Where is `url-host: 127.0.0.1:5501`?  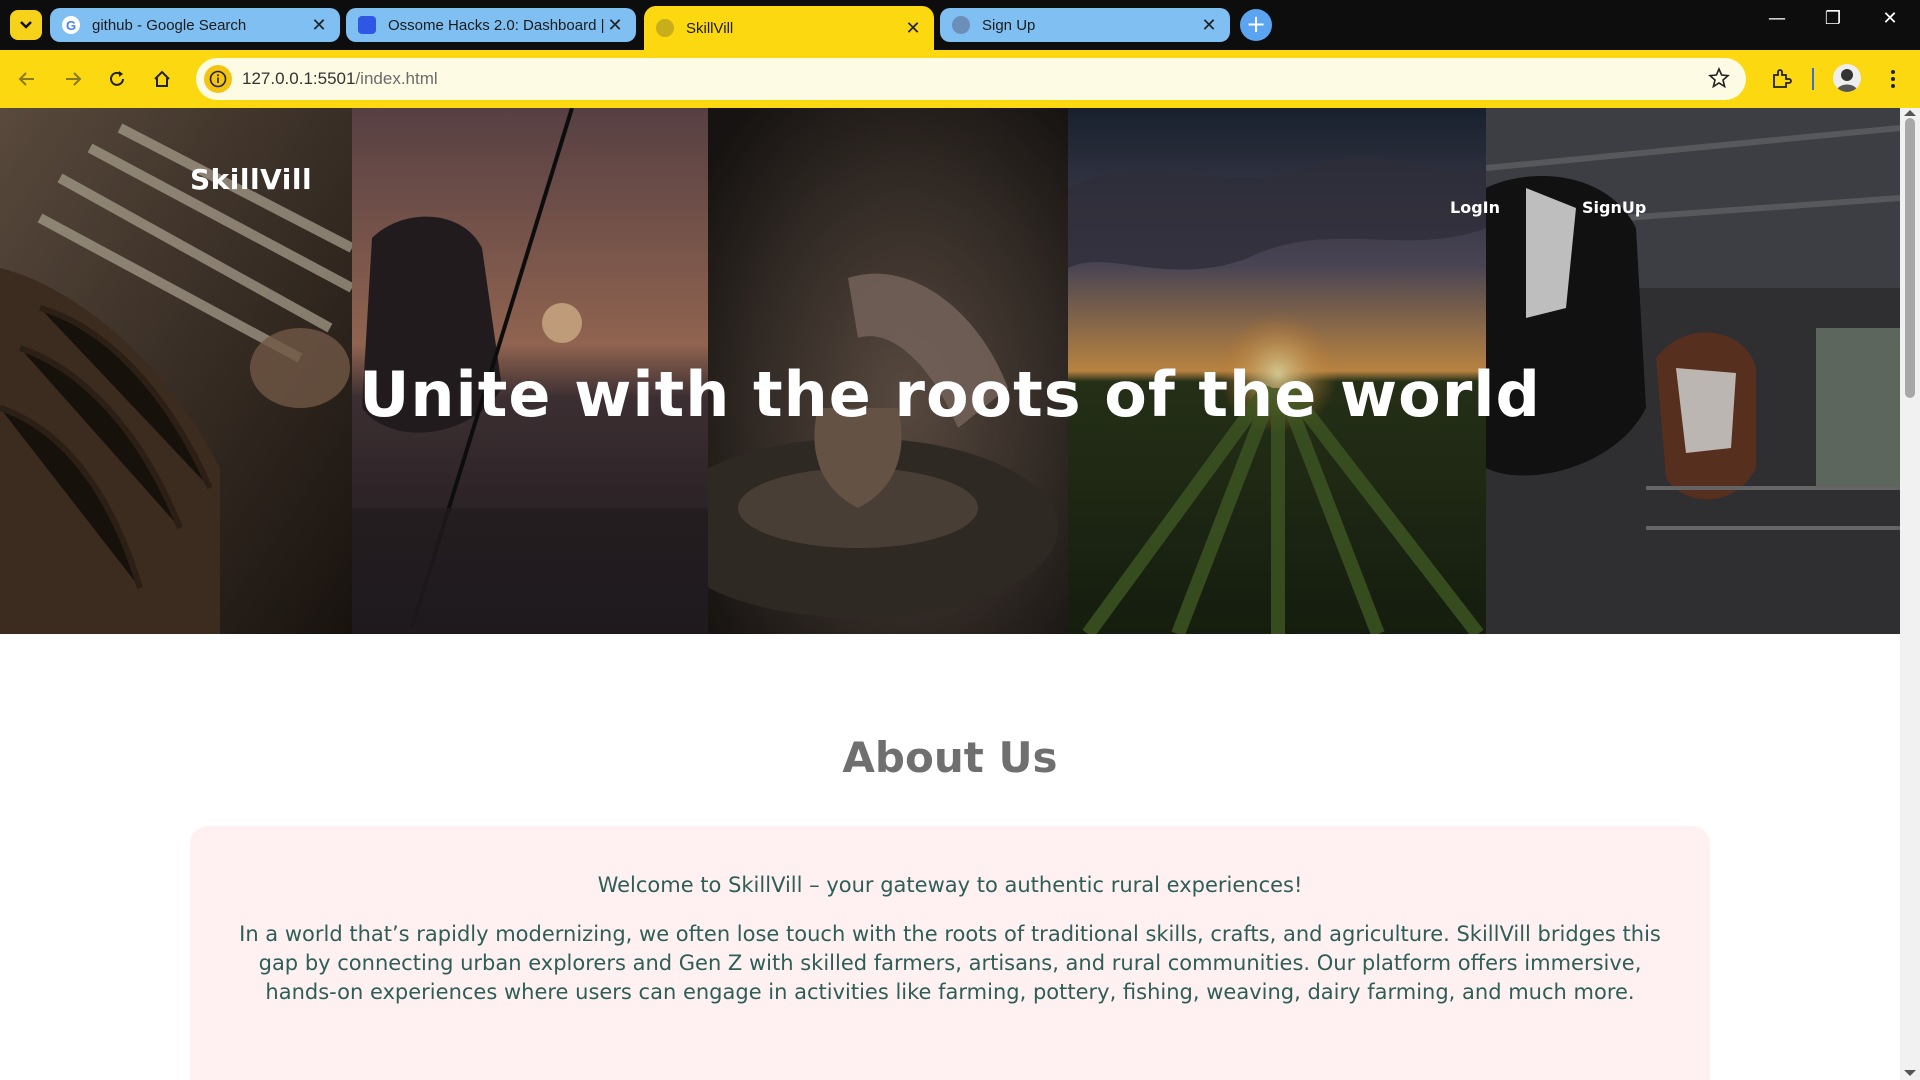
url-host: 127.0.0.1:5501 is located at coordinates (299, 78).